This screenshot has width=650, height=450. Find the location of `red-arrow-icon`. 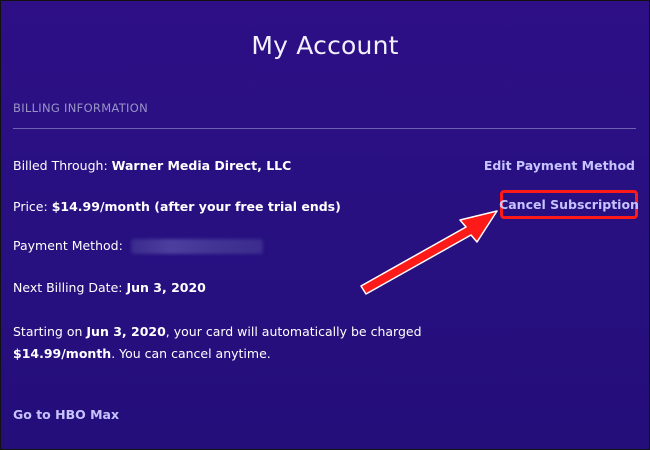

red-arrow-icon is located at coordinates (429, 252).